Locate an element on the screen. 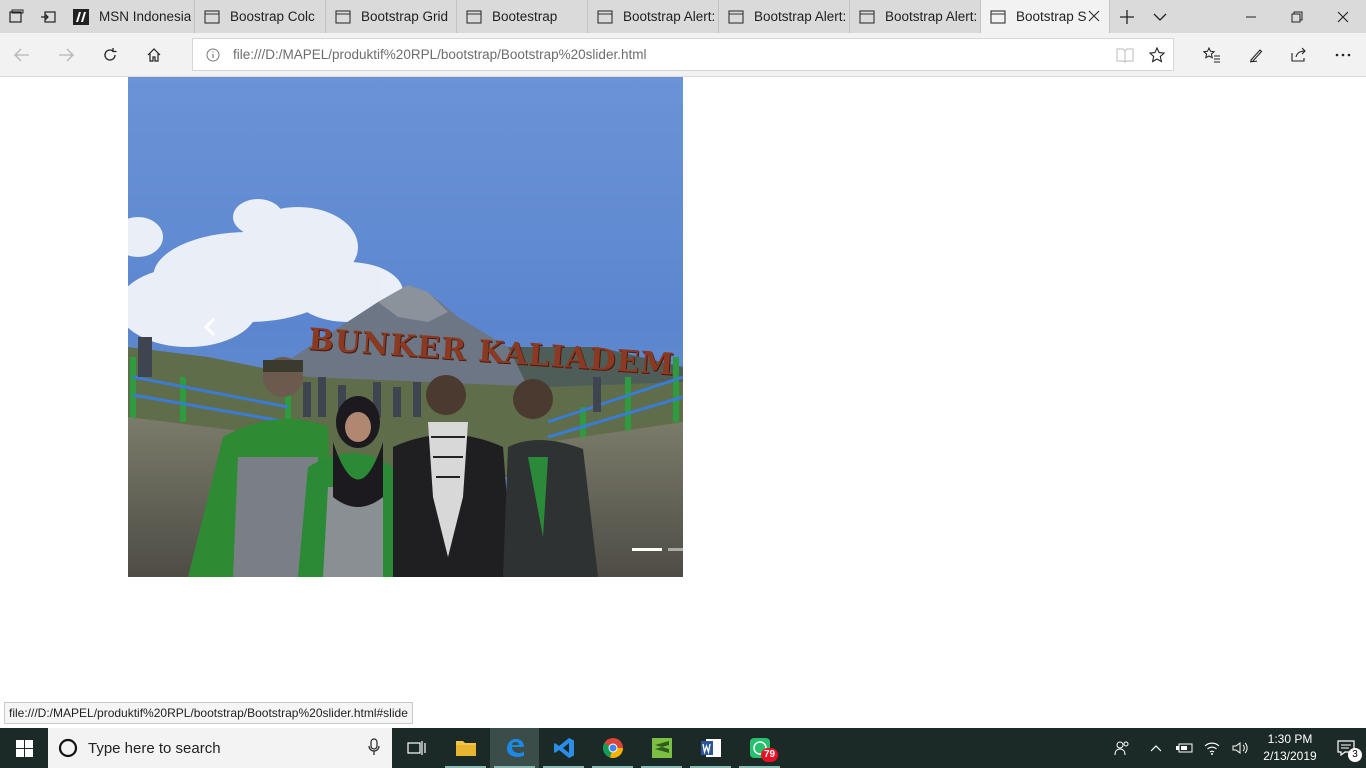 The width and height of the screenshot is (1366, 768). arrow-left-icon is located at coordinates (21, 55).